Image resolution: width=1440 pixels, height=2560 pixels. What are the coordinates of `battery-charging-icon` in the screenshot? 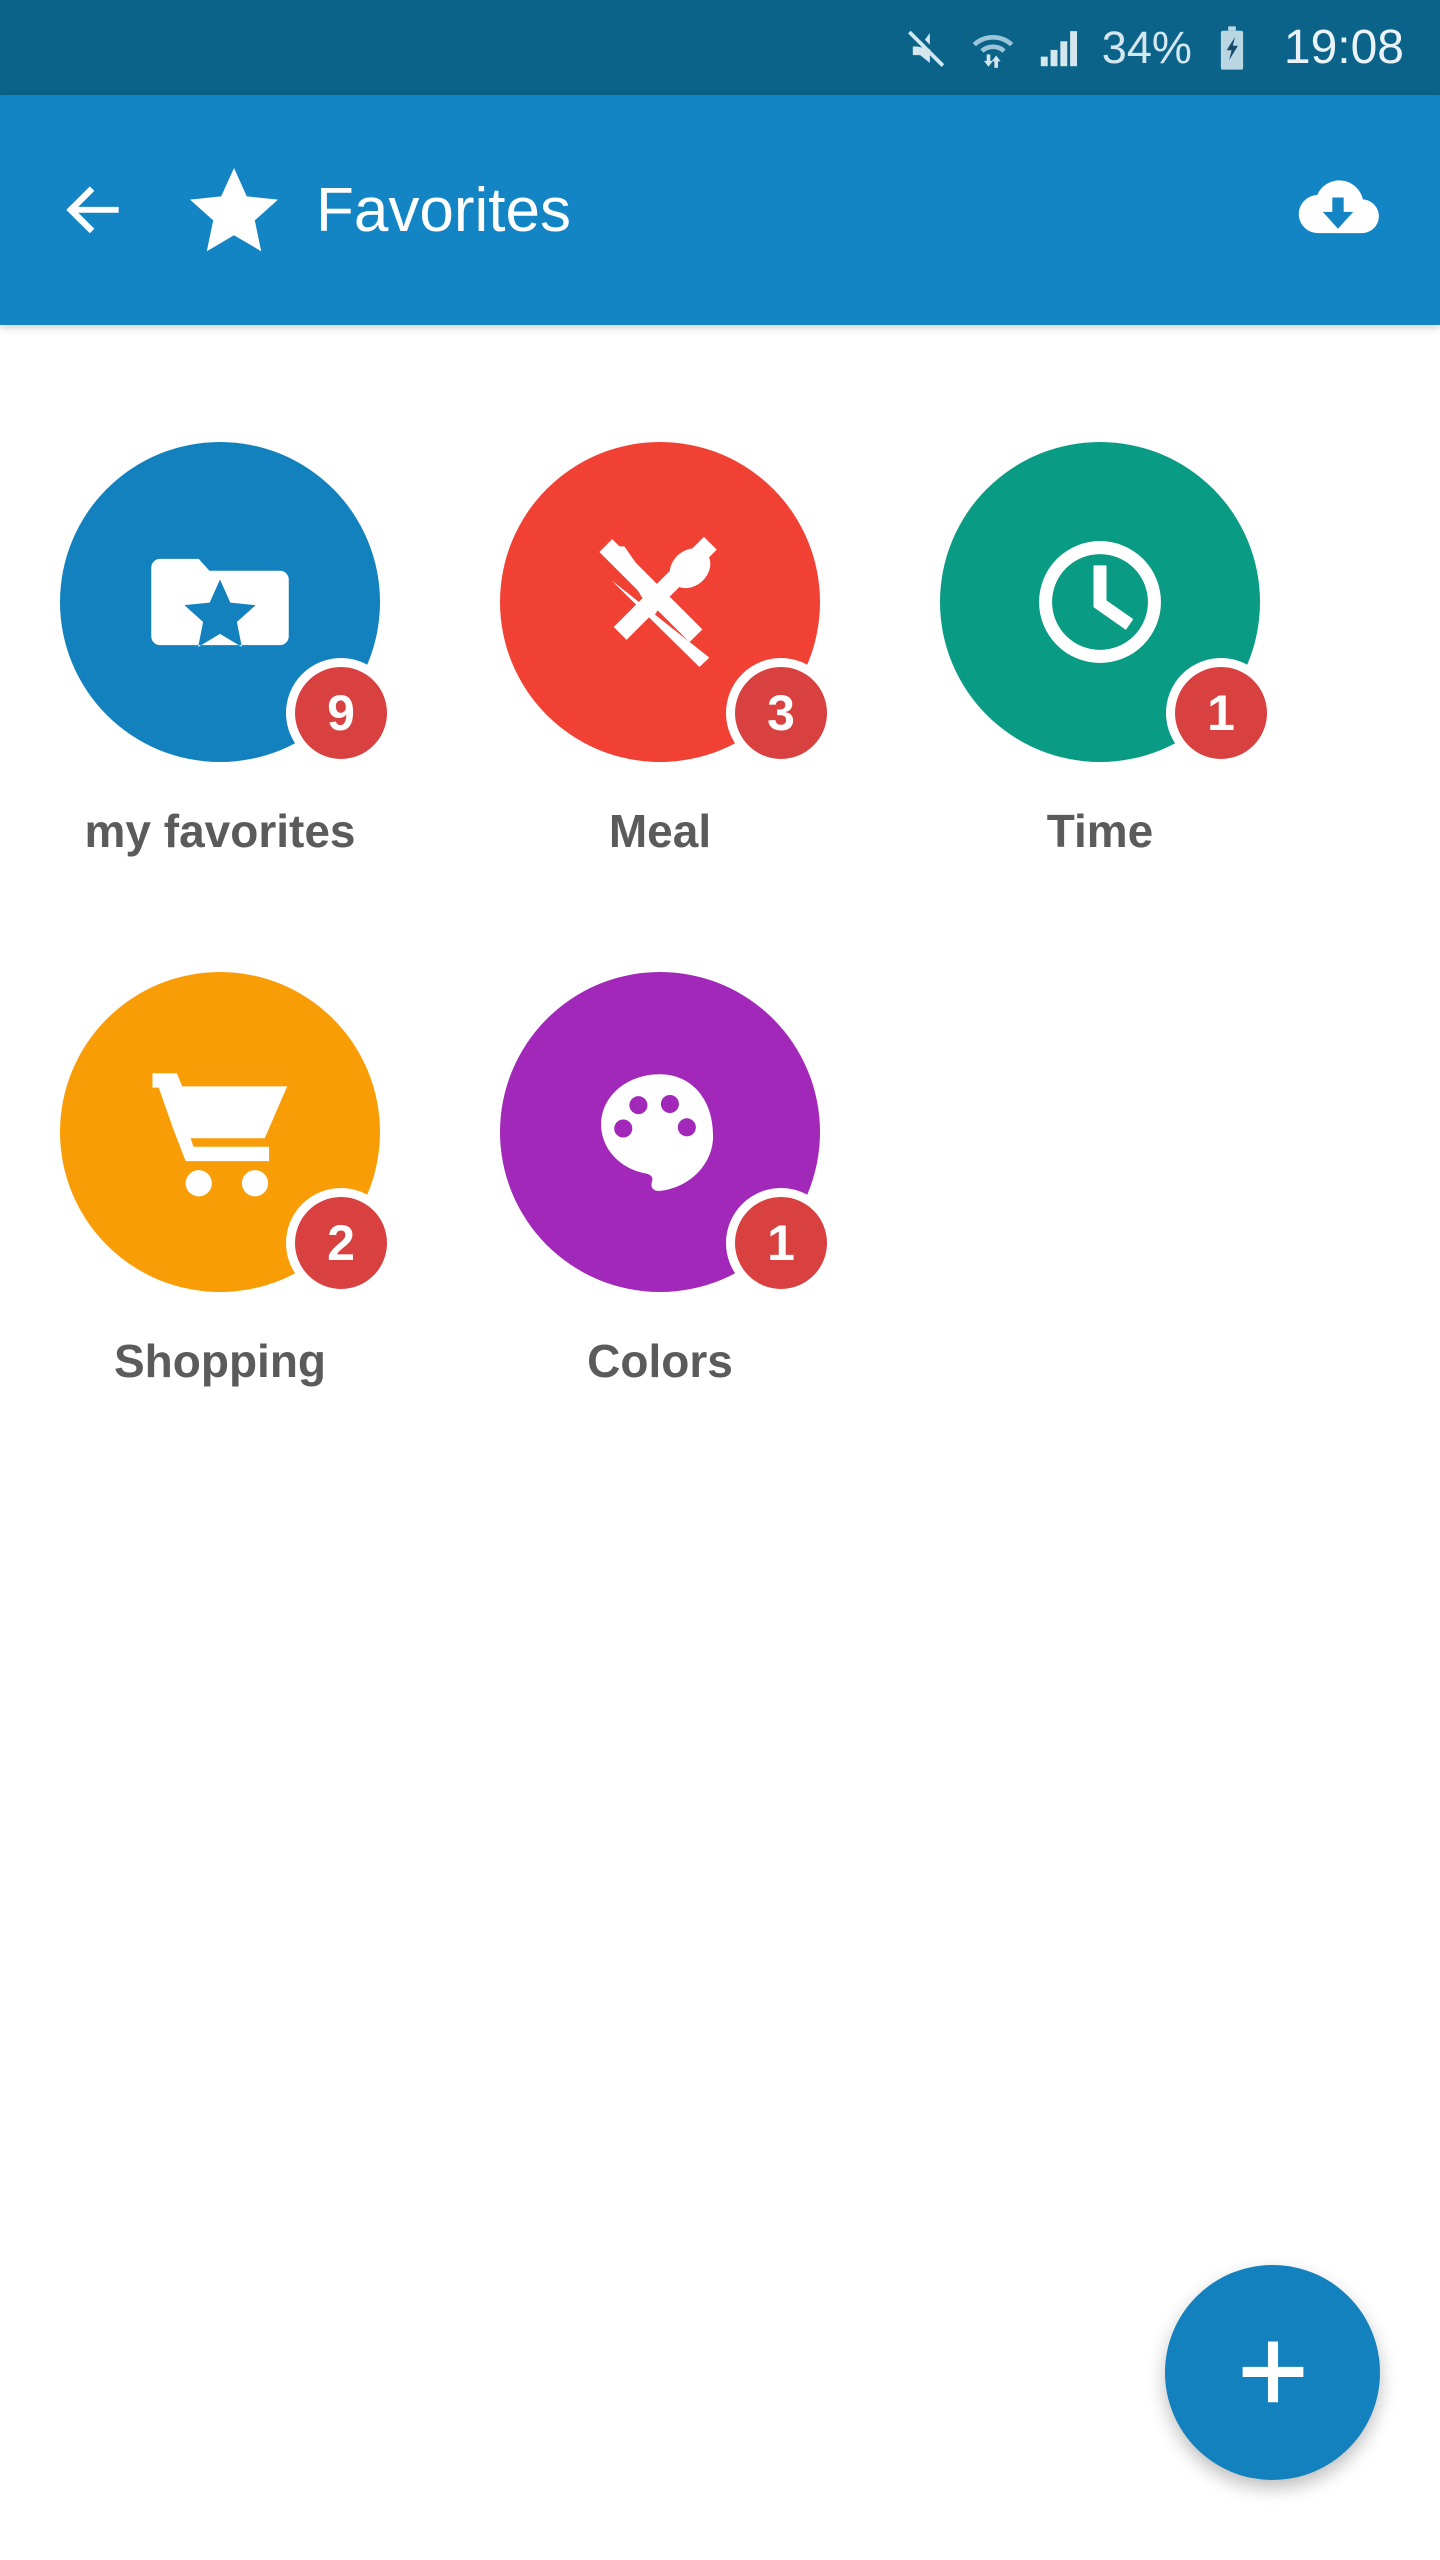 It's located at (1232, 48).